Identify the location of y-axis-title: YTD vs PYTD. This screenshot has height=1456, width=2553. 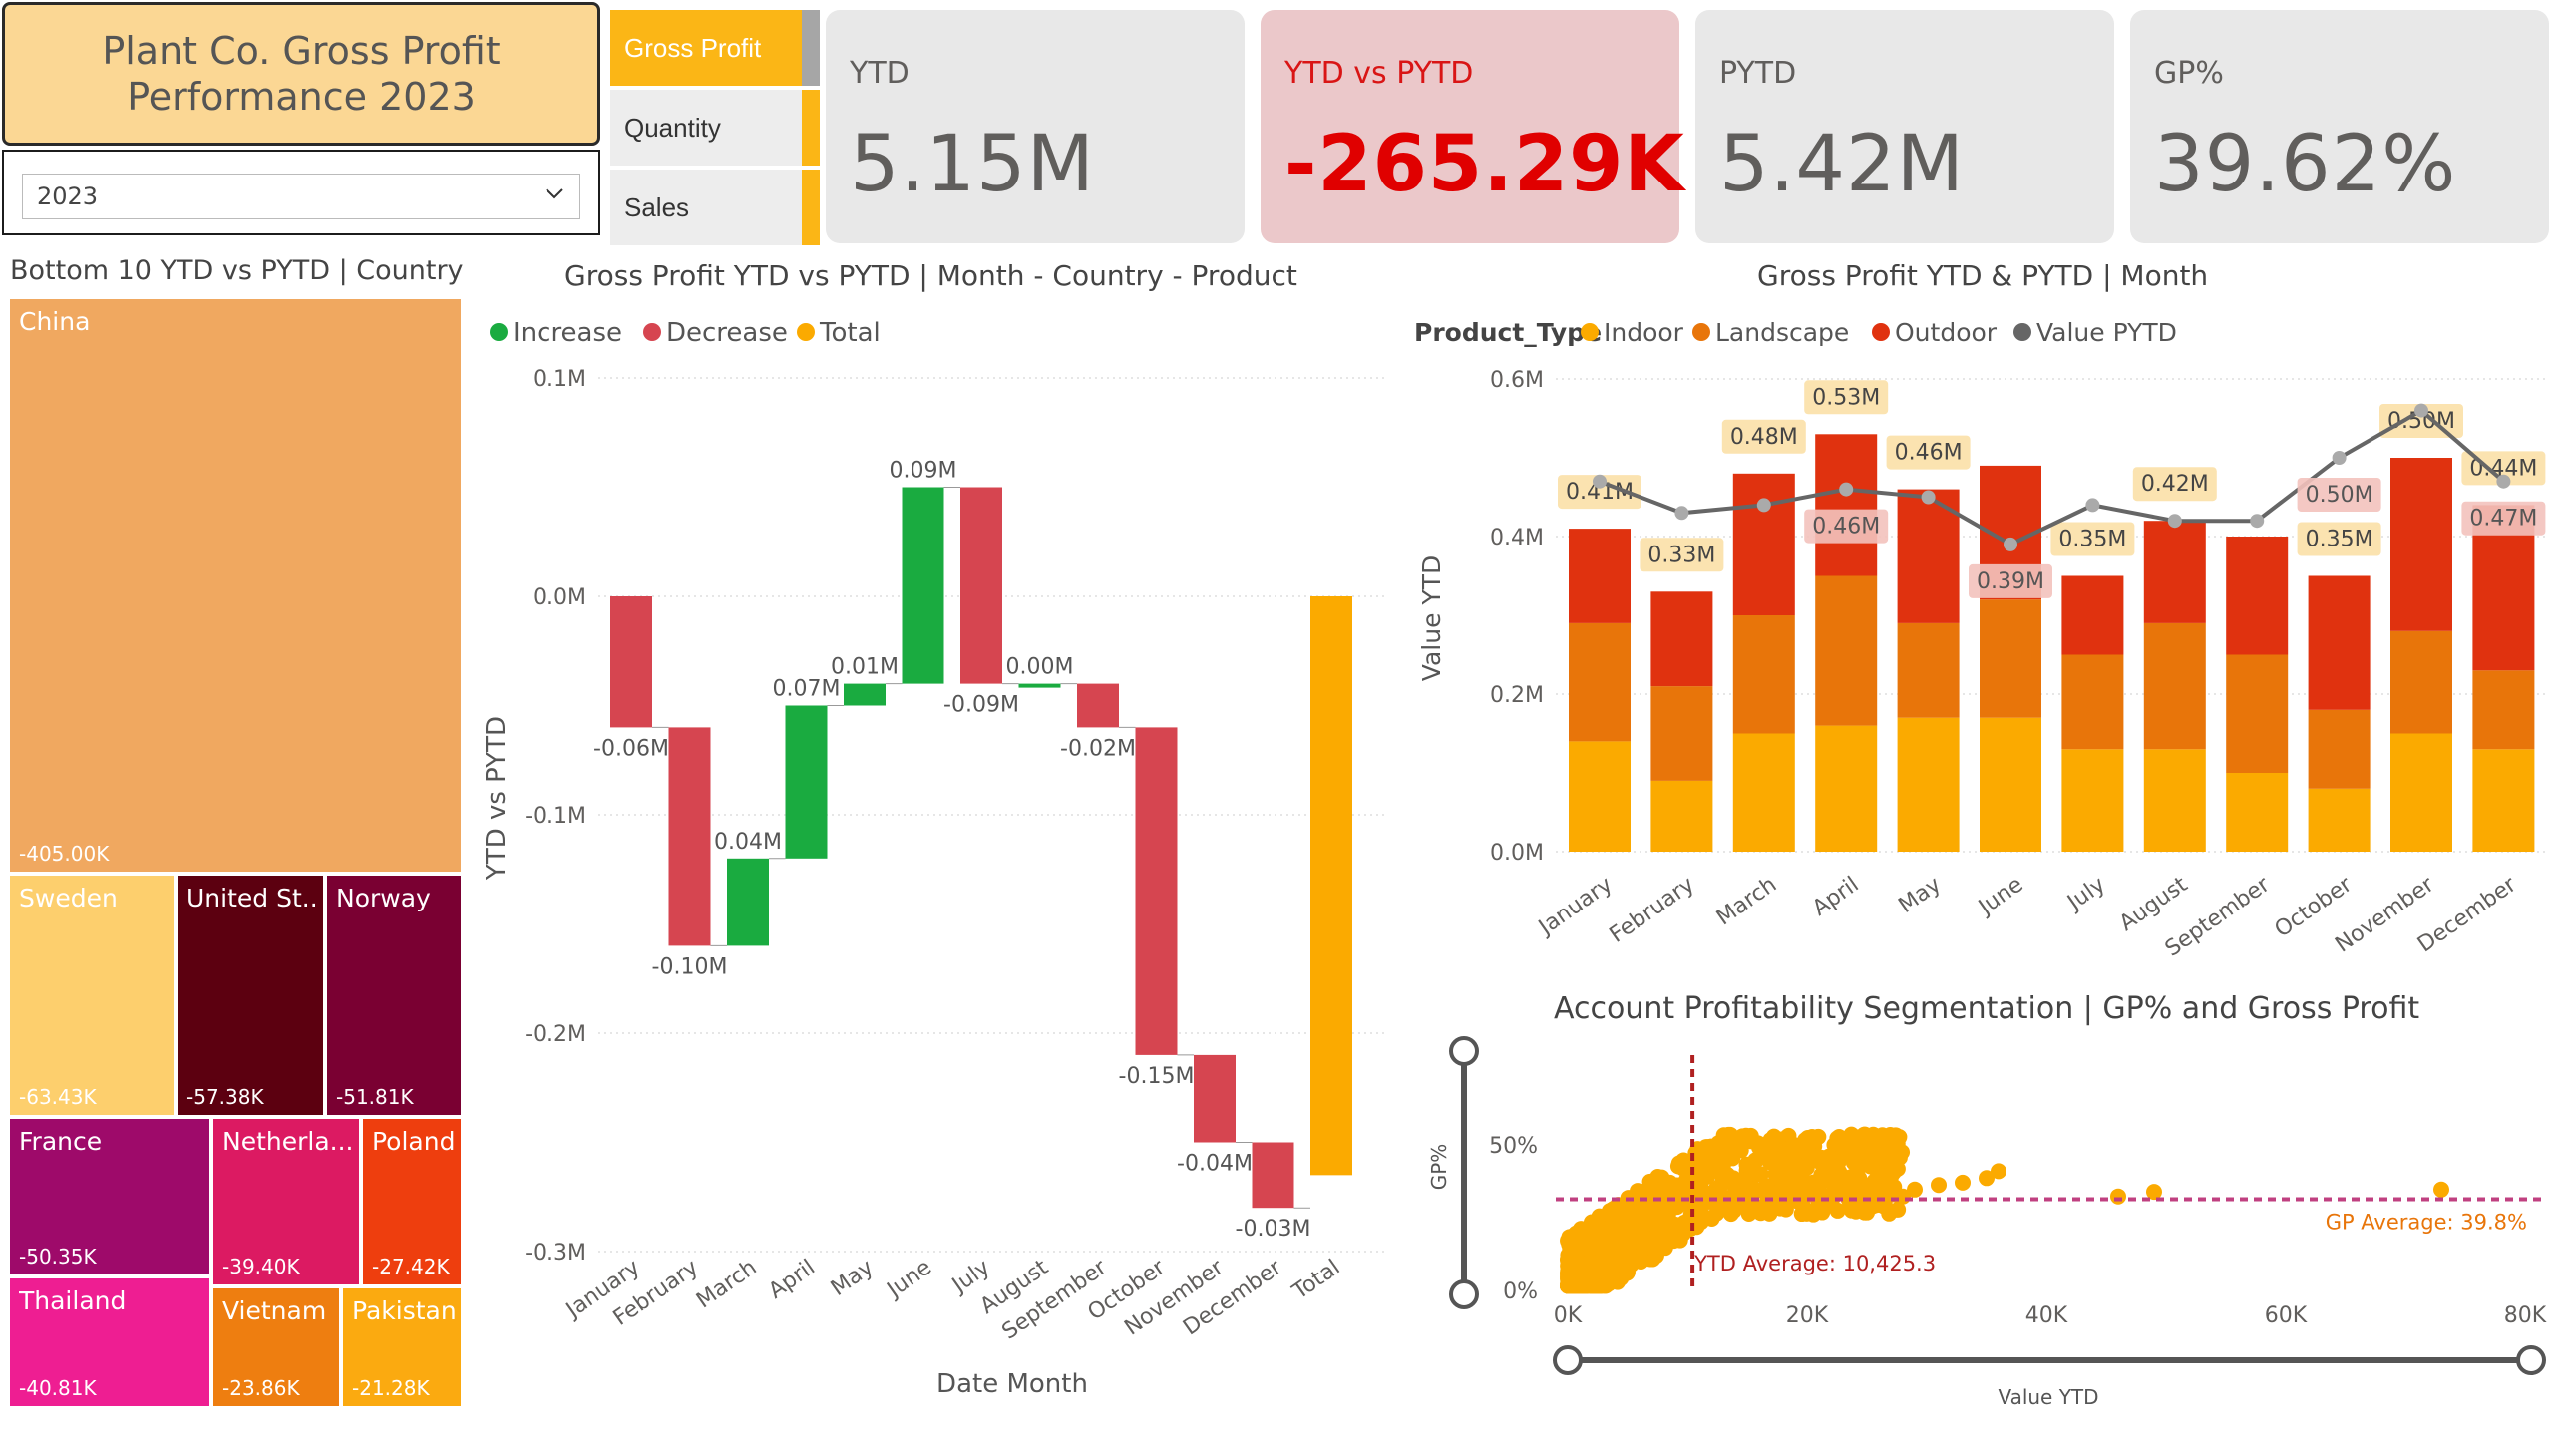
(497, 798).